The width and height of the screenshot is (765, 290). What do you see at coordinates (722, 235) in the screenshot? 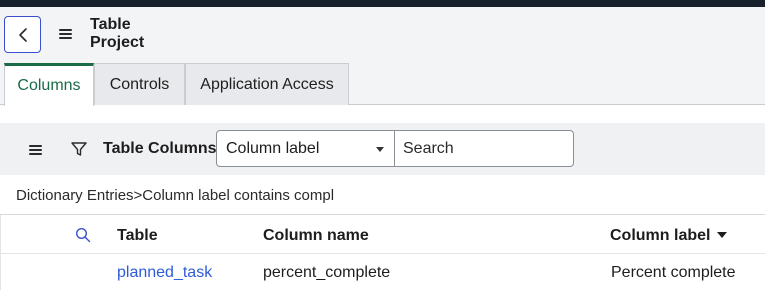
I see `sort-descending-icon` at bounding box center [722, 235].